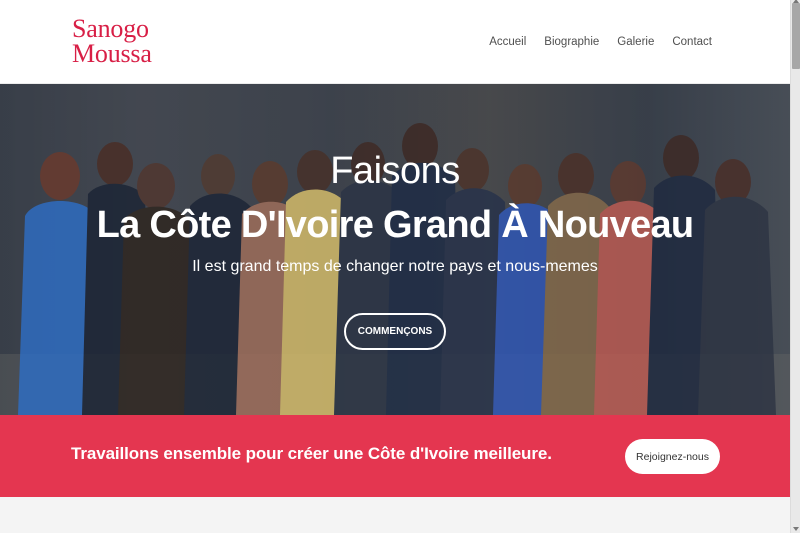  I want to click on site-logo: Sanogo Moussa, so click(112, 41).